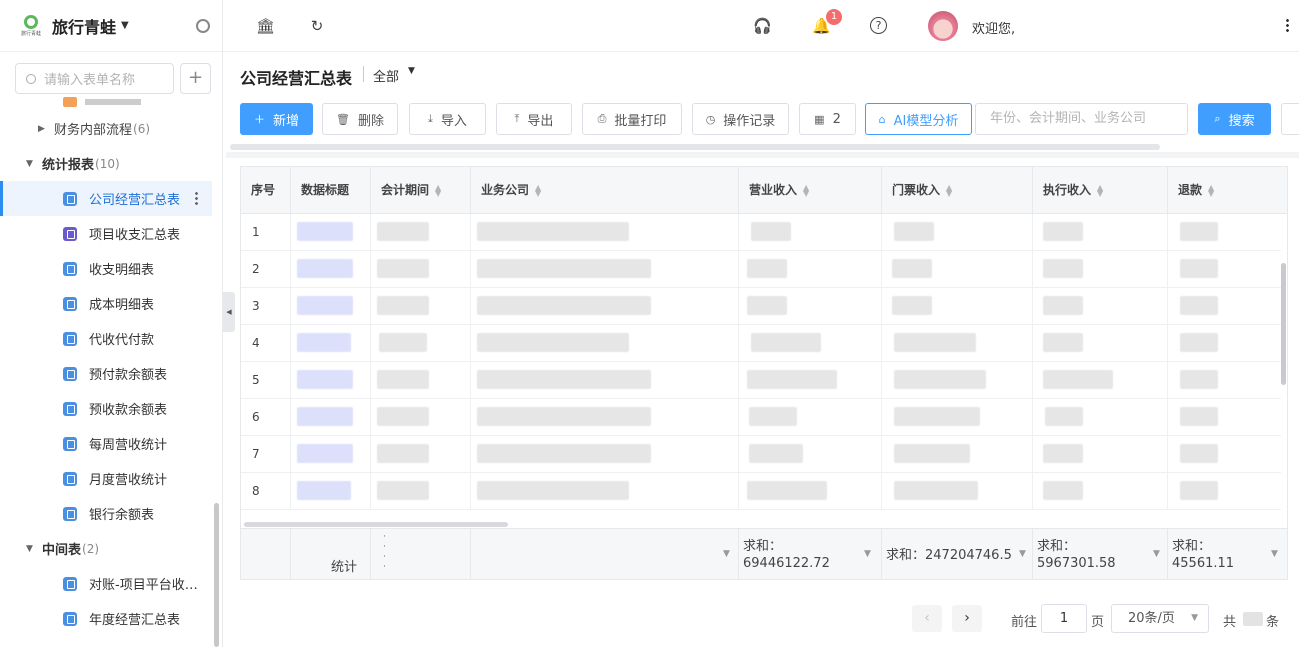 The height and width of the screenshot is (647, 1299). I want to click on table-row: 5, so click(761, 380).